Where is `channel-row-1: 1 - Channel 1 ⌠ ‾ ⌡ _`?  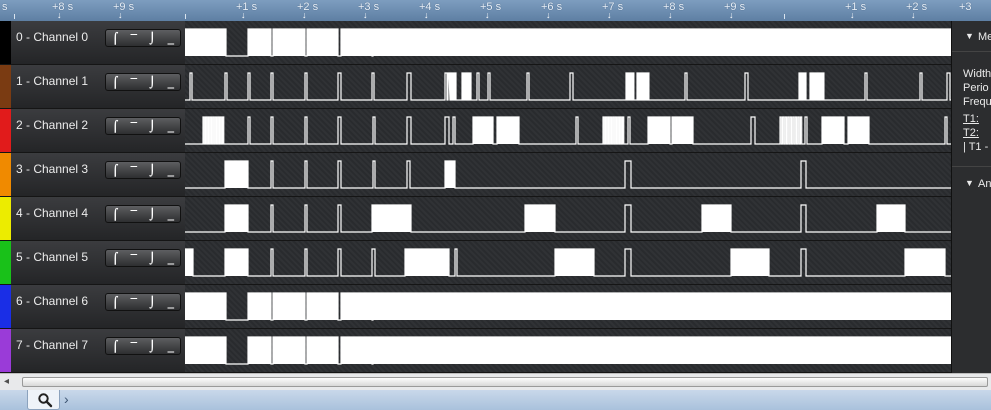 channel-row-1: 1 - Channel 1 ⌠ ‾ ⌡ _ is located at coordinates (475, 87).